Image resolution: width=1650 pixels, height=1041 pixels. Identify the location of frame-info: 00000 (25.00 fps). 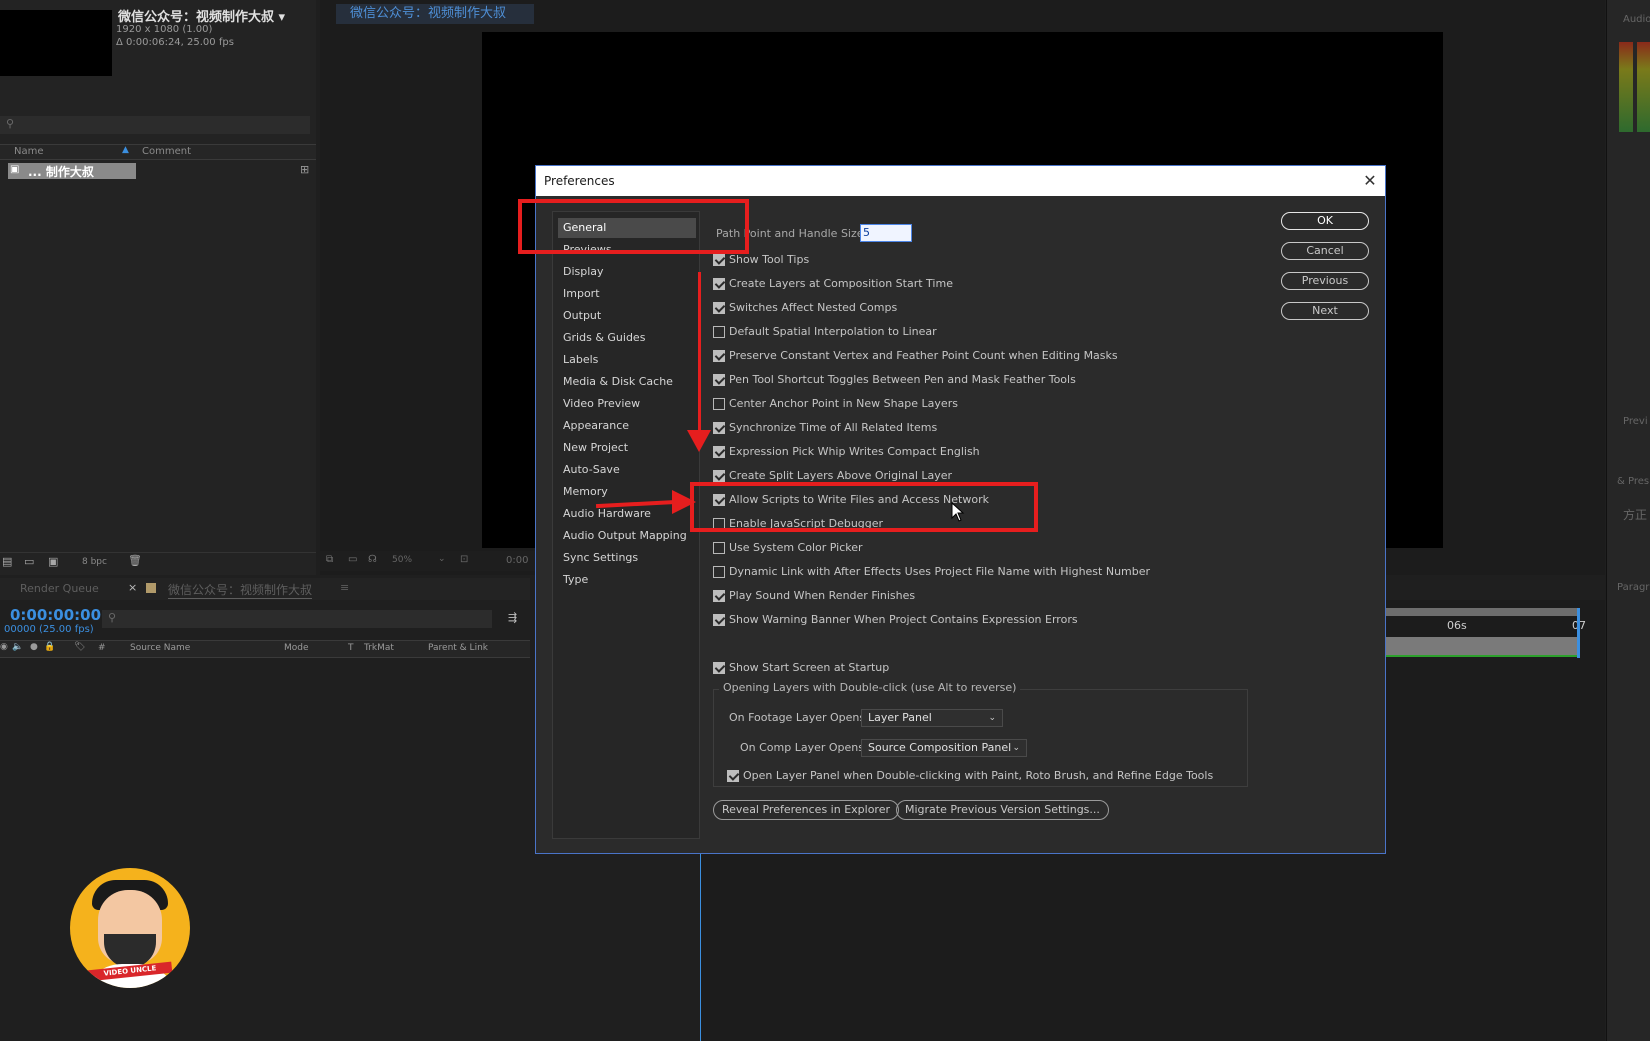
(49, 629).